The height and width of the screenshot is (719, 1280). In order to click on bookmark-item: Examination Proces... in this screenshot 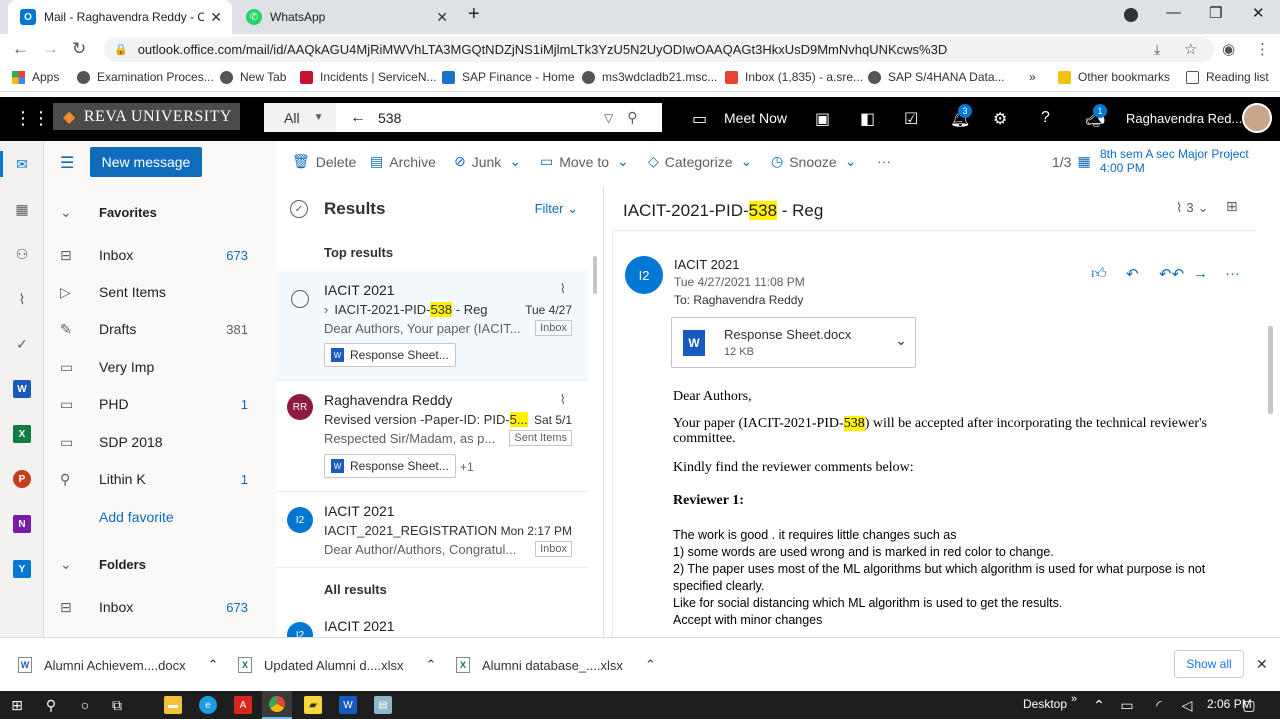, I will do `click(145, 77)`.